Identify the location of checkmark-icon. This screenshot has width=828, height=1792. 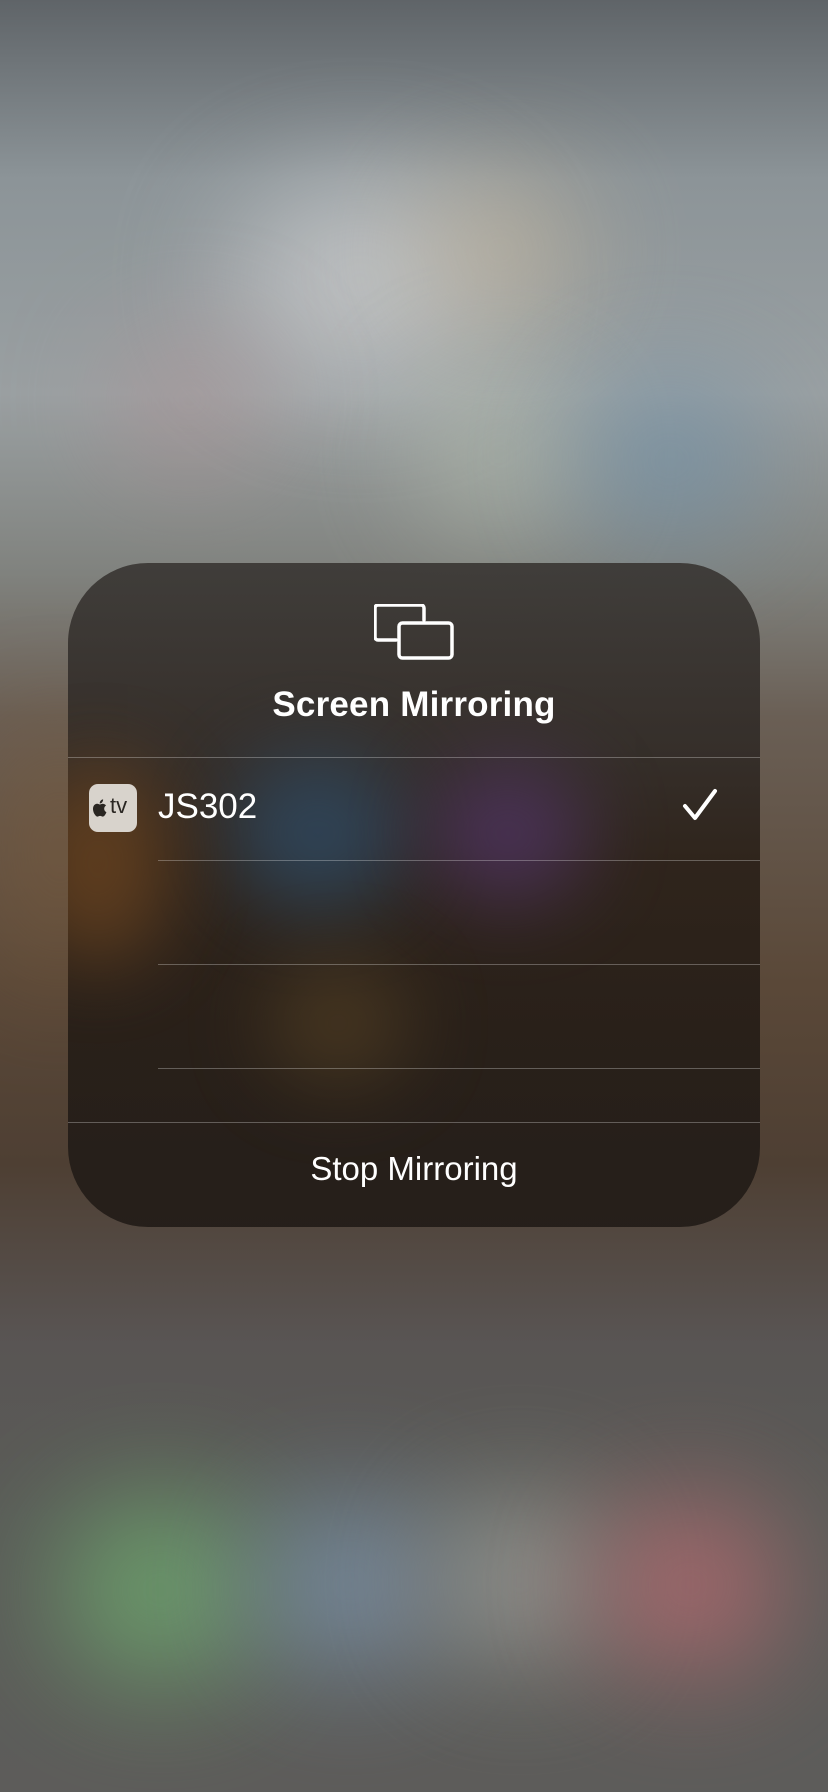
(700, 804).